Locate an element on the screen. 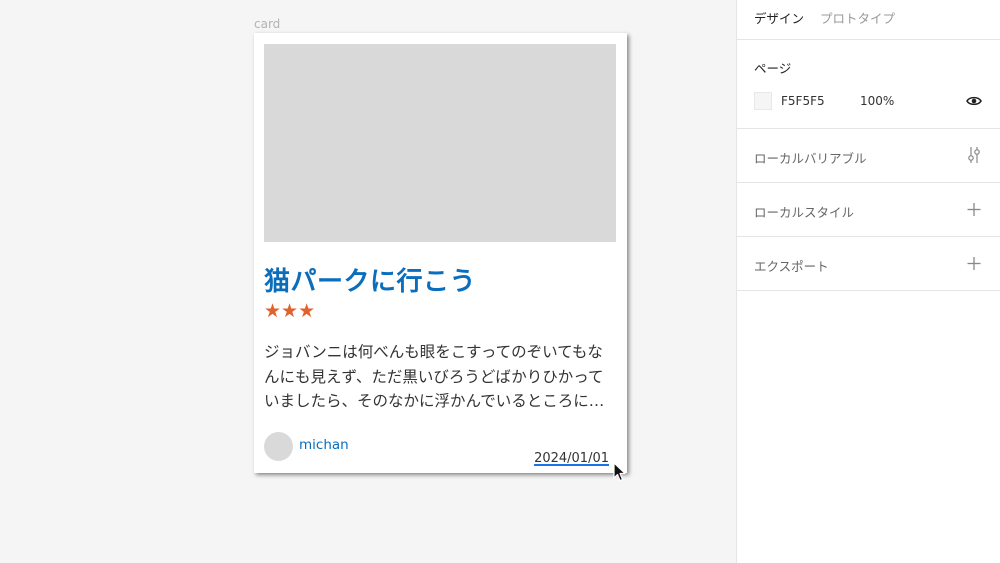 This screenshot has height=563, width=1000. export-label: エクスポート is located at coordinates (791, 266).